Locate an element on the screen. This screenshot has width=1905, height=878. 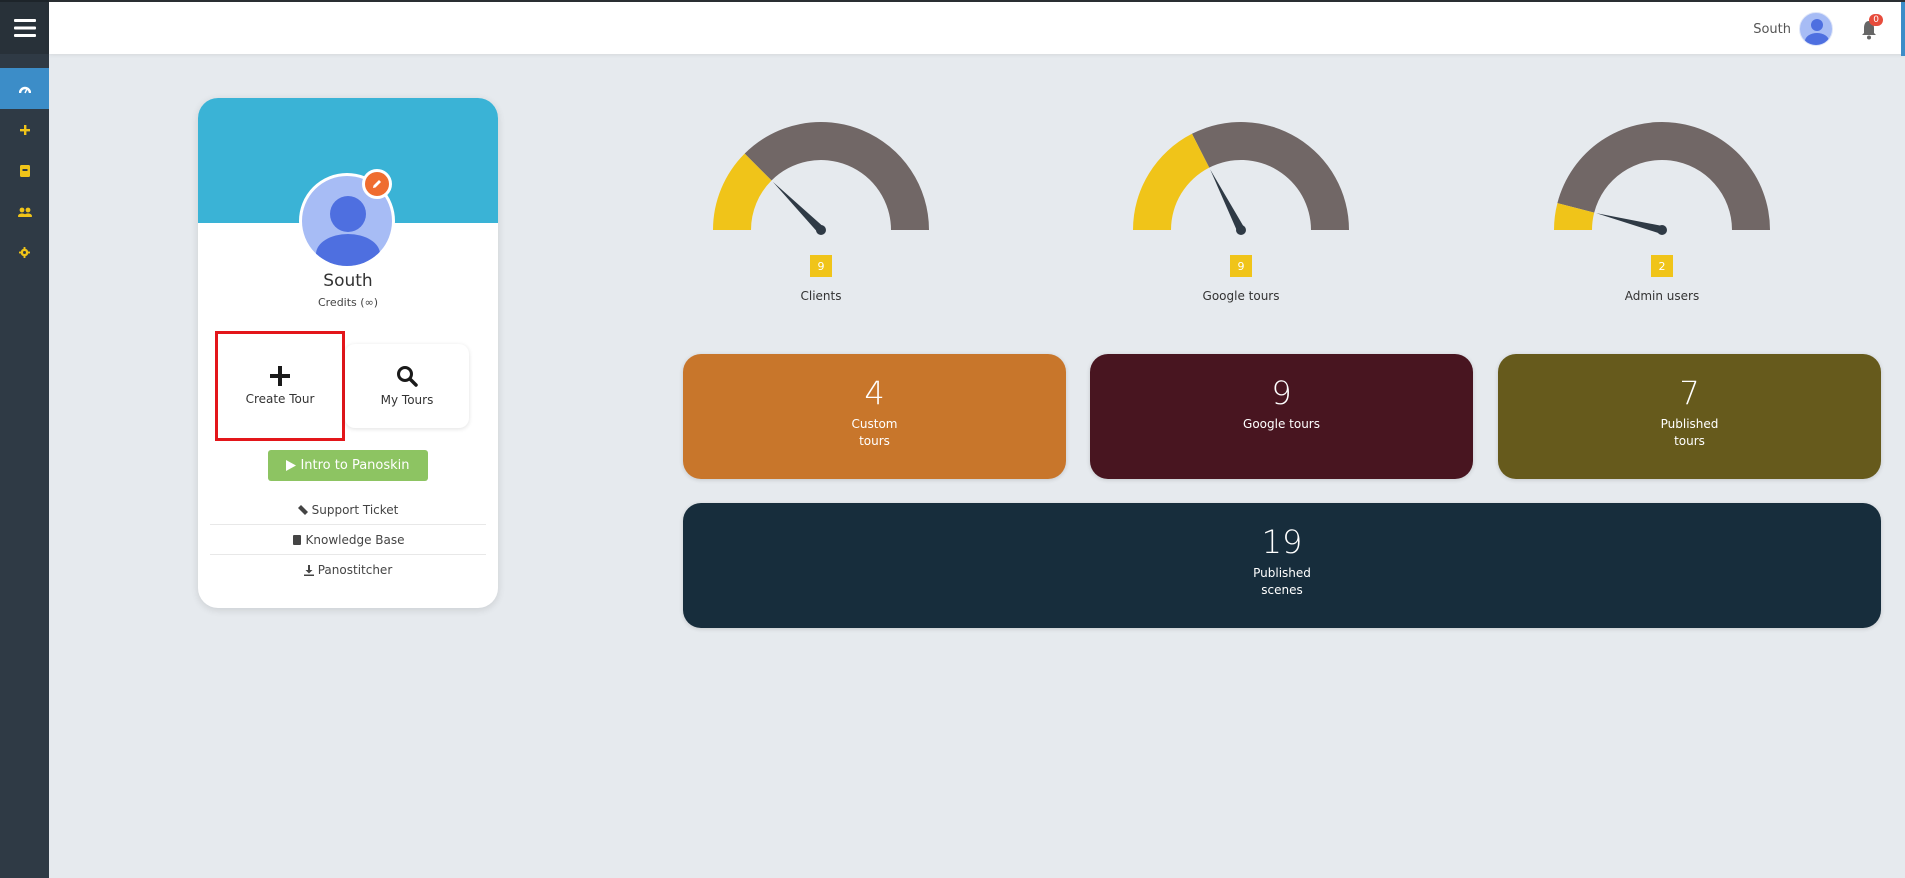
tile-label: Published tours is located at coordinates (1689, 433).